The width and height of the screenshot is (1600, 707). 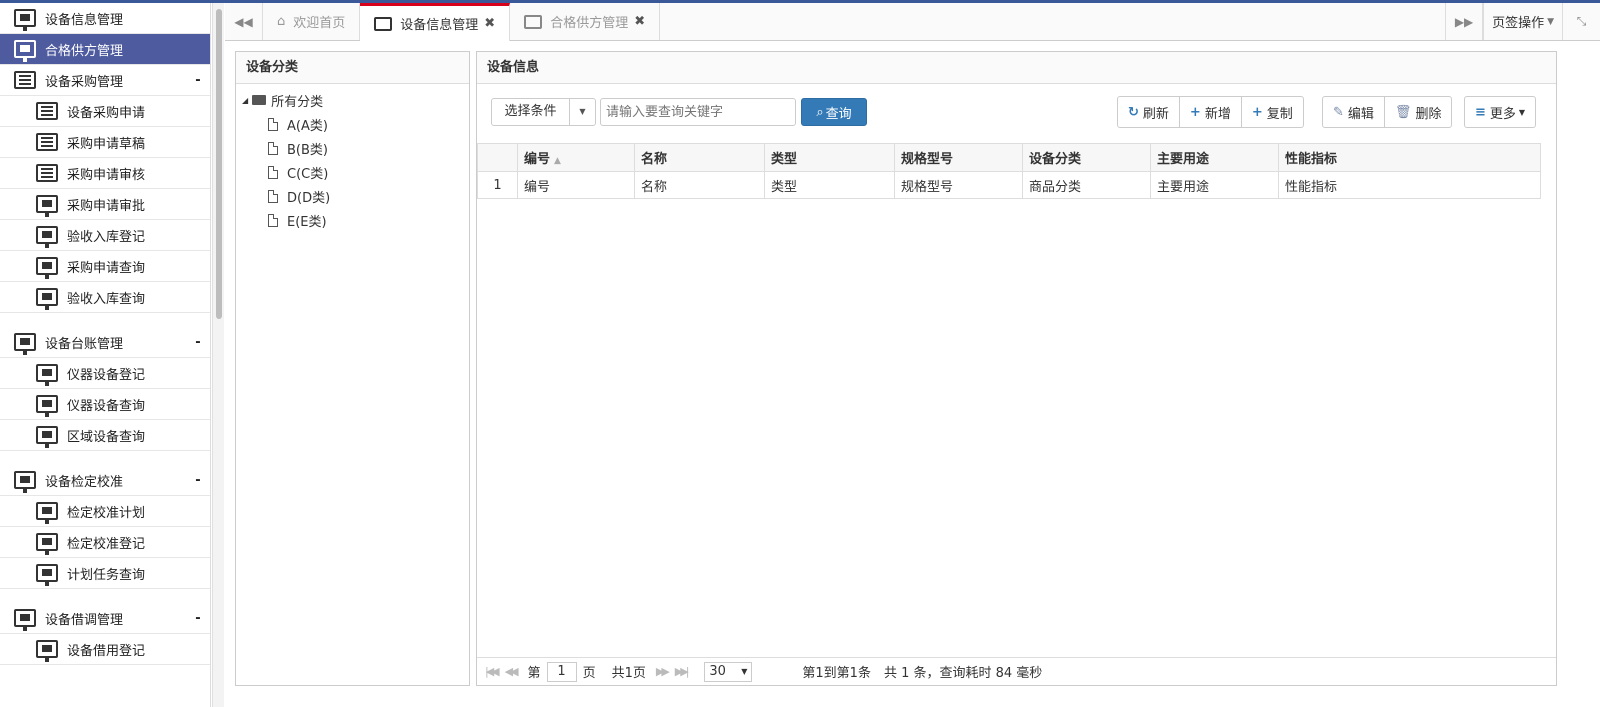 What do you see at coordinates (244, 21) in the screenshot?
I see `scroll-tabs-left-button: ◀◀` at bounding box center [244, 21].